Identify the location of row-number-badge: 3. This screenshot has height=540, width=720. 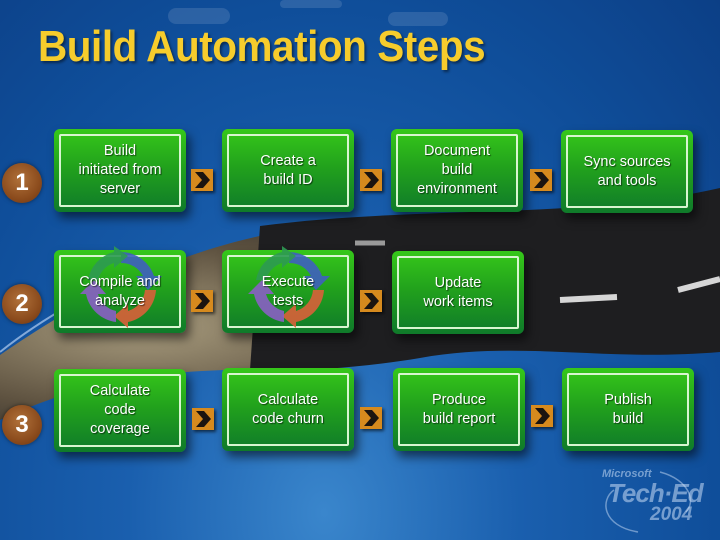
(22, 425).